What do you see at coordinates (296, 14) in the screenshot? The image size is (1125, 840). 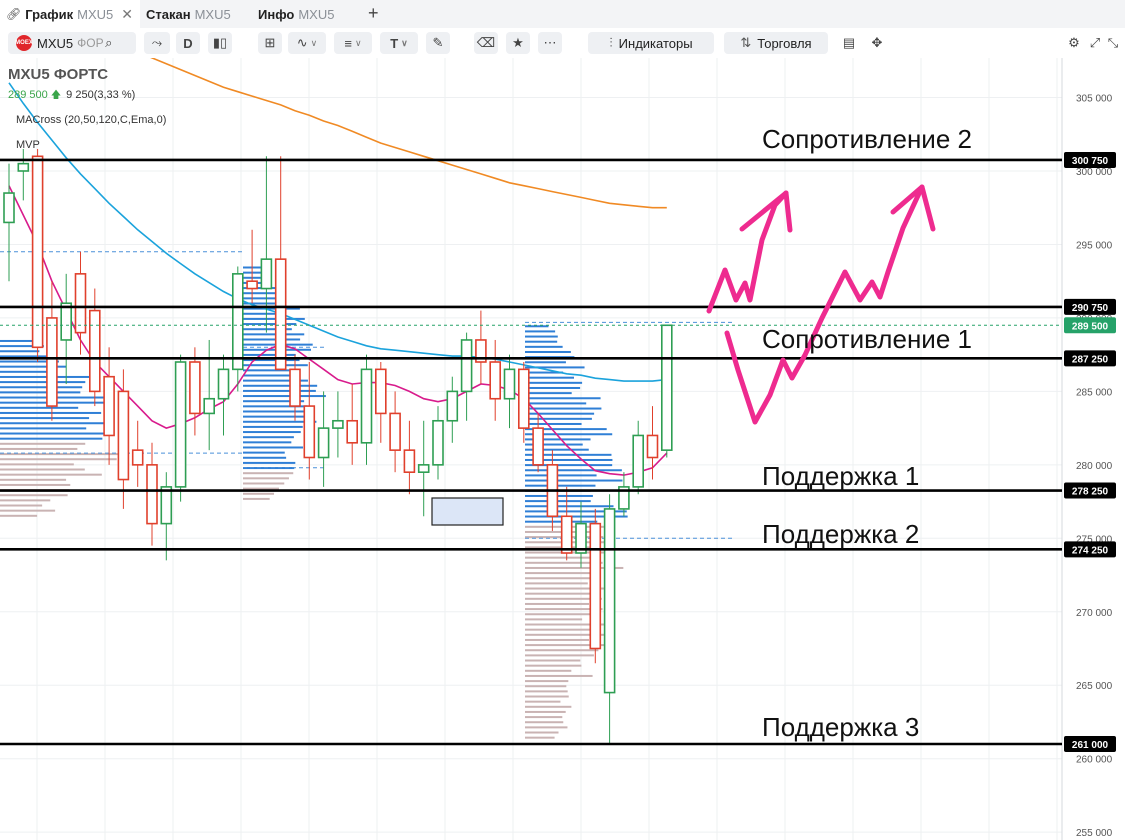 I see `tab-info: Инфо MXU5` at bounding box center [296, 14].